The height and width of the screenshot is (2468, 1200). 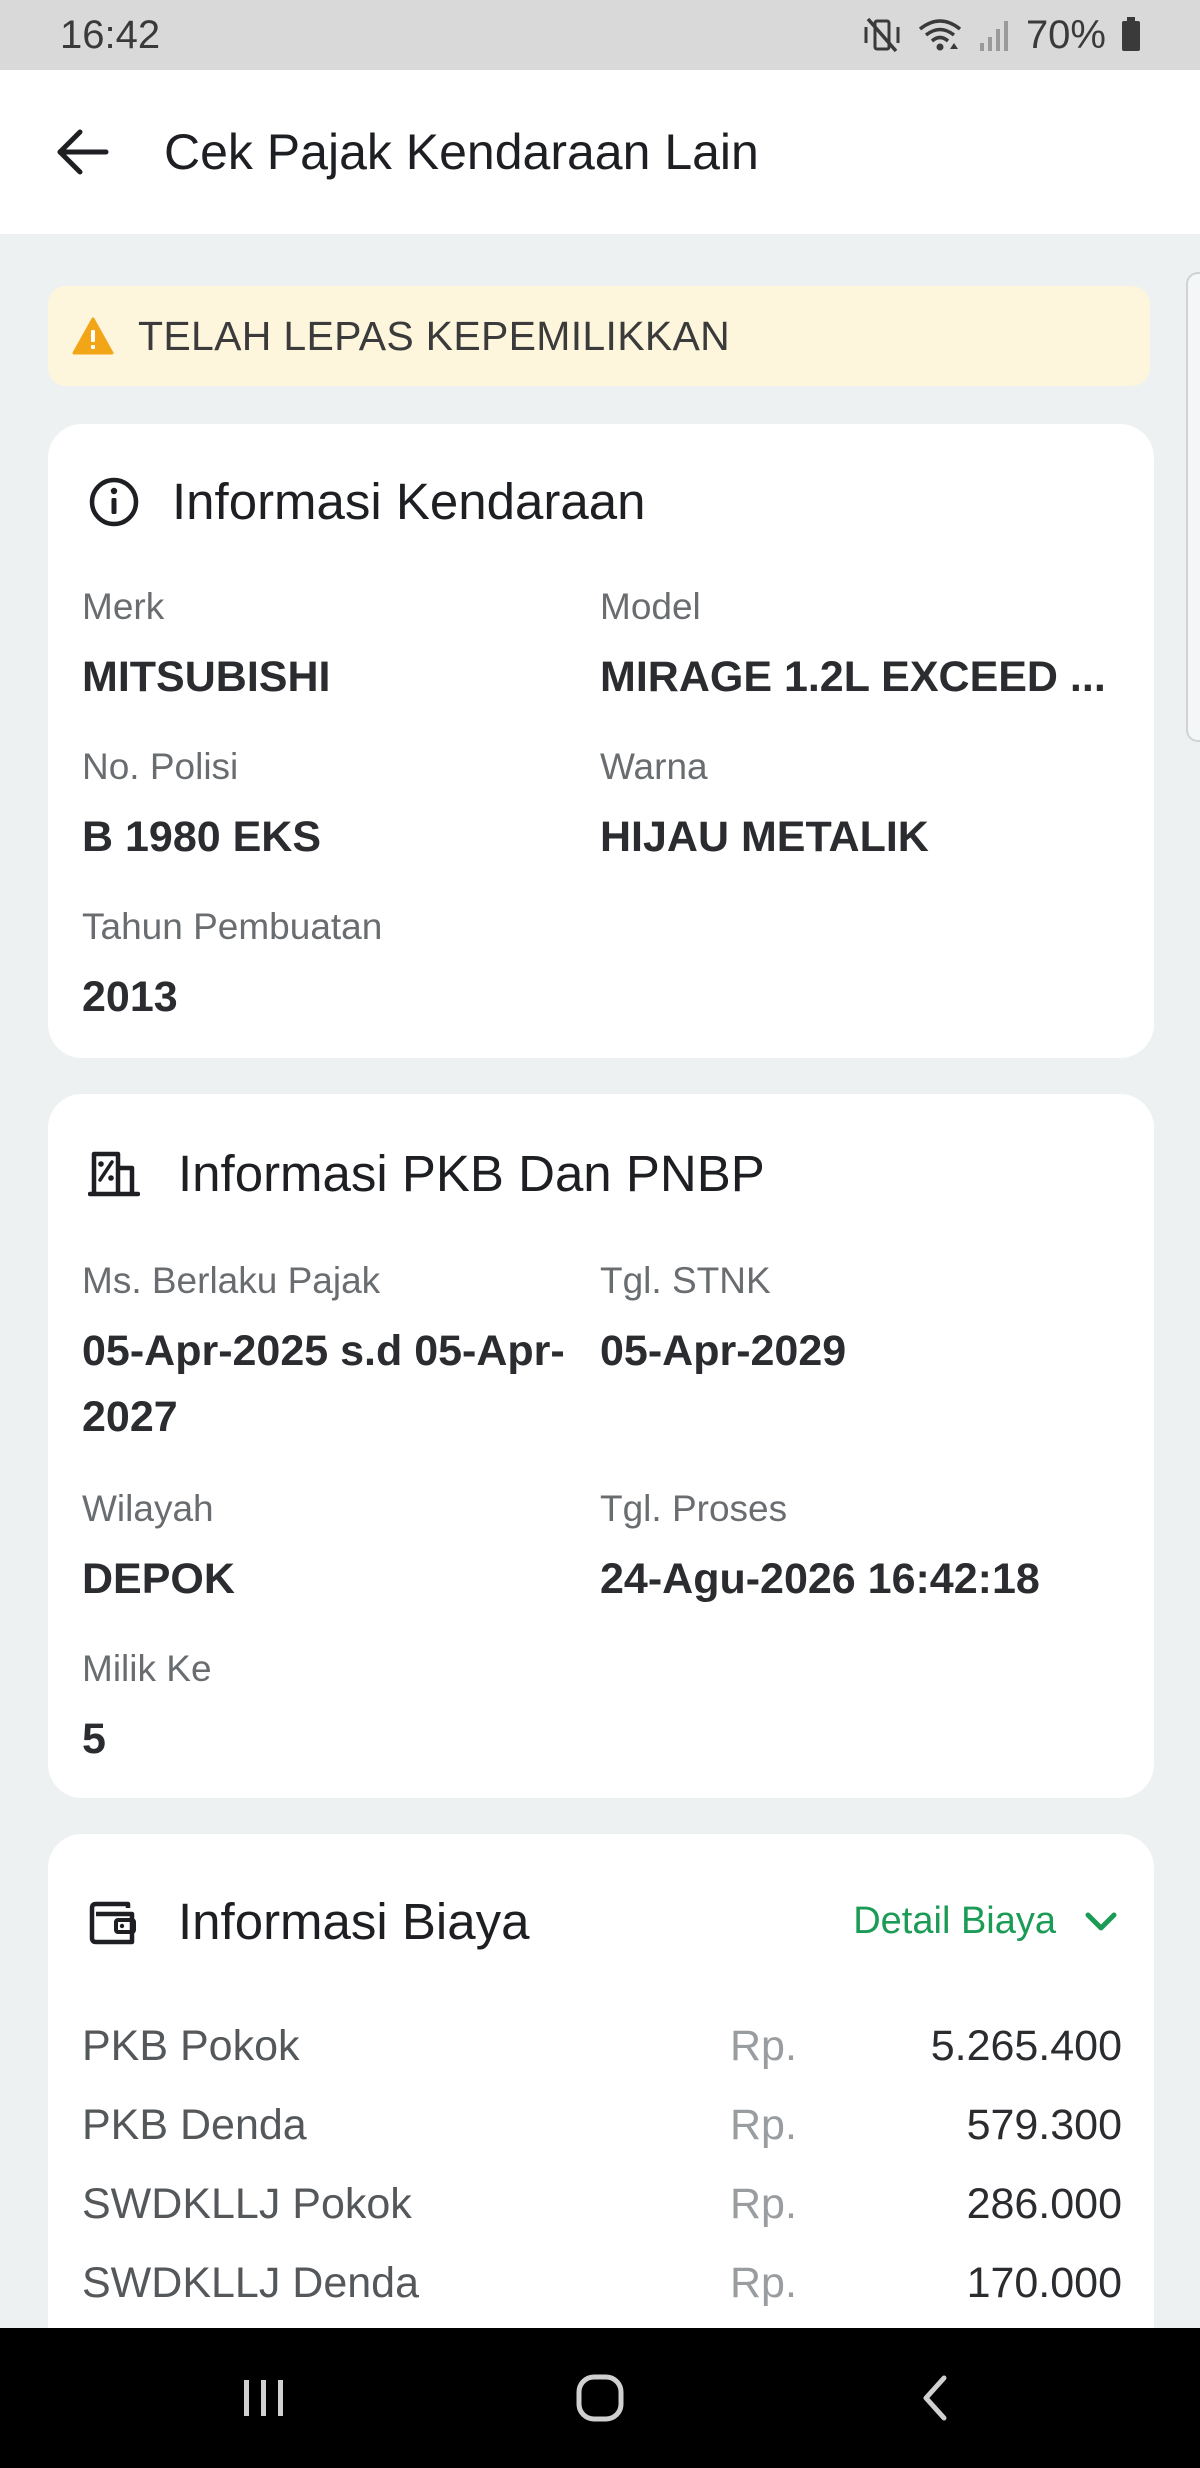 I want to click on cost-name: PKB Pokok, so click(x=191, y=2046).